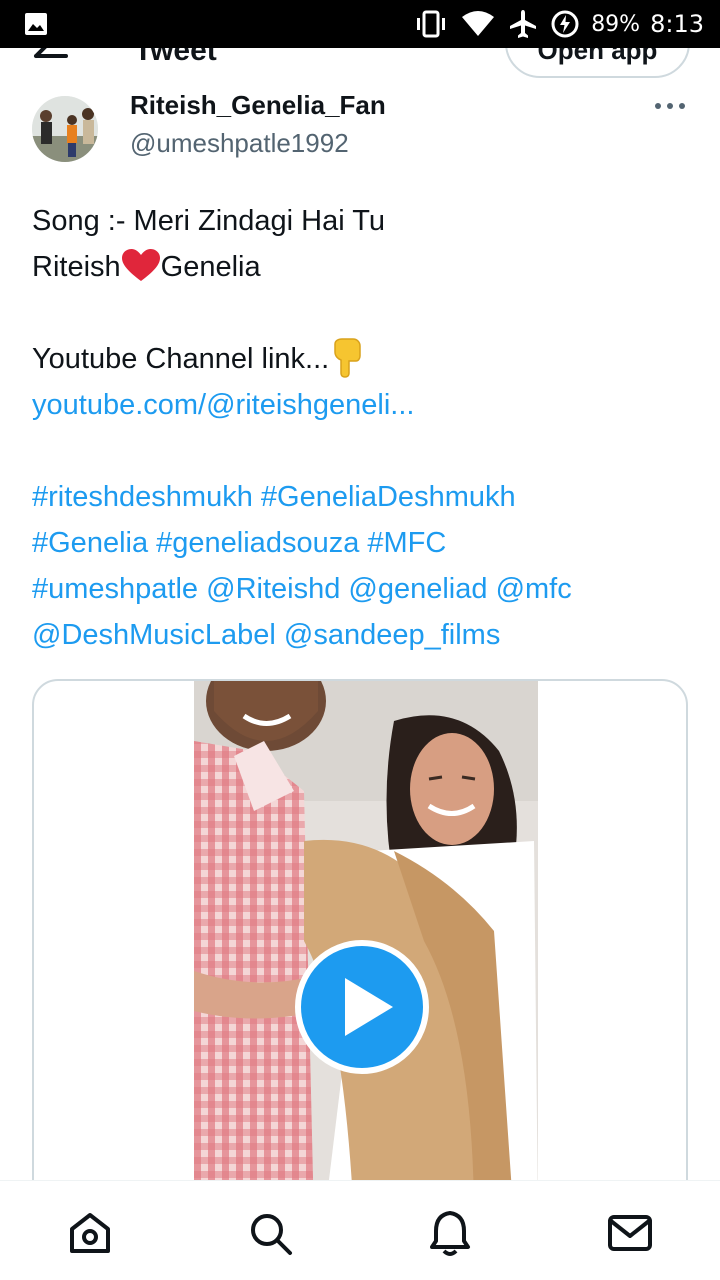 This screenshot has width=720, height=1280. Describe the element at coordinates (534, 589) in the screenshot. I see `mention-link: @mfc` at that location.